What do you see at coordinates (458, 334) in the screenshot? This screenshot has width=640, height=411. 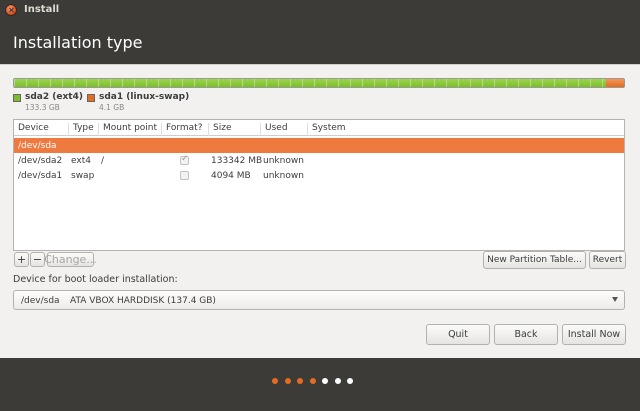 I see `quit-button: Quit` at bounding box center [458, 334].